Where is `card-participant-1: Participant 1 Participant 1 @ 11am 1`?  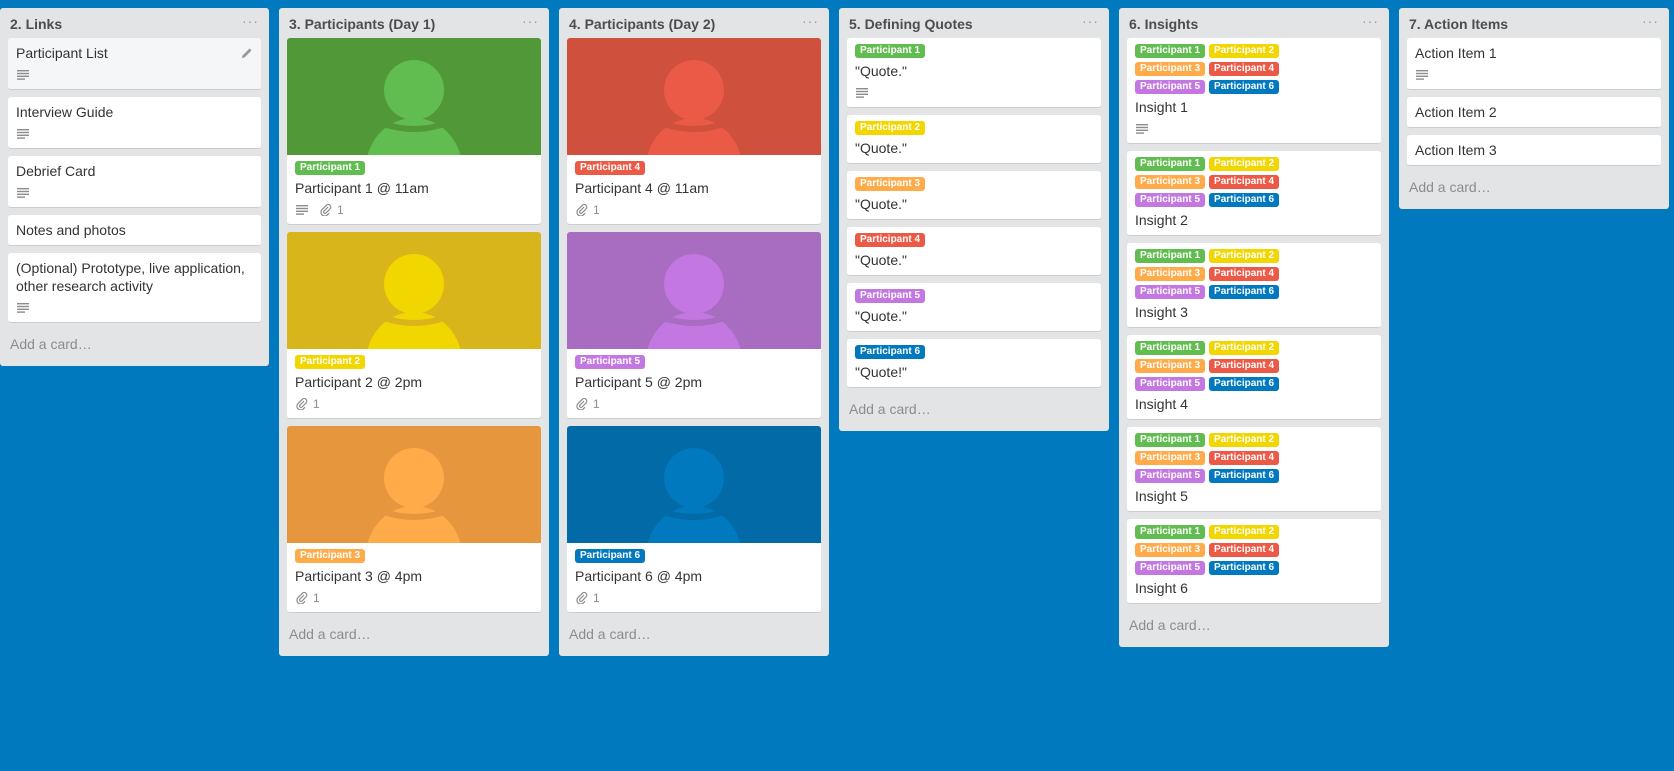 card-participant-1: Participant 1 Participant 1 @ 11am 1 is located at coordinates (414, 131).